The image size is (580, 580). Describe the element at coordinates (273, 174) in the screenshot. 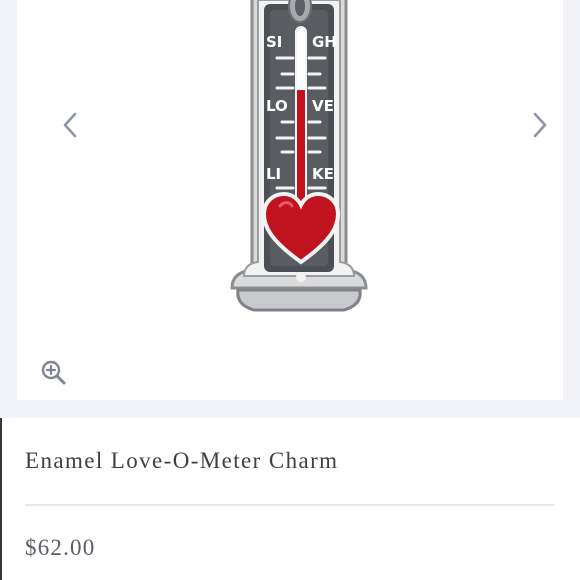

I see `charm-word-left-3: LI` at that location.